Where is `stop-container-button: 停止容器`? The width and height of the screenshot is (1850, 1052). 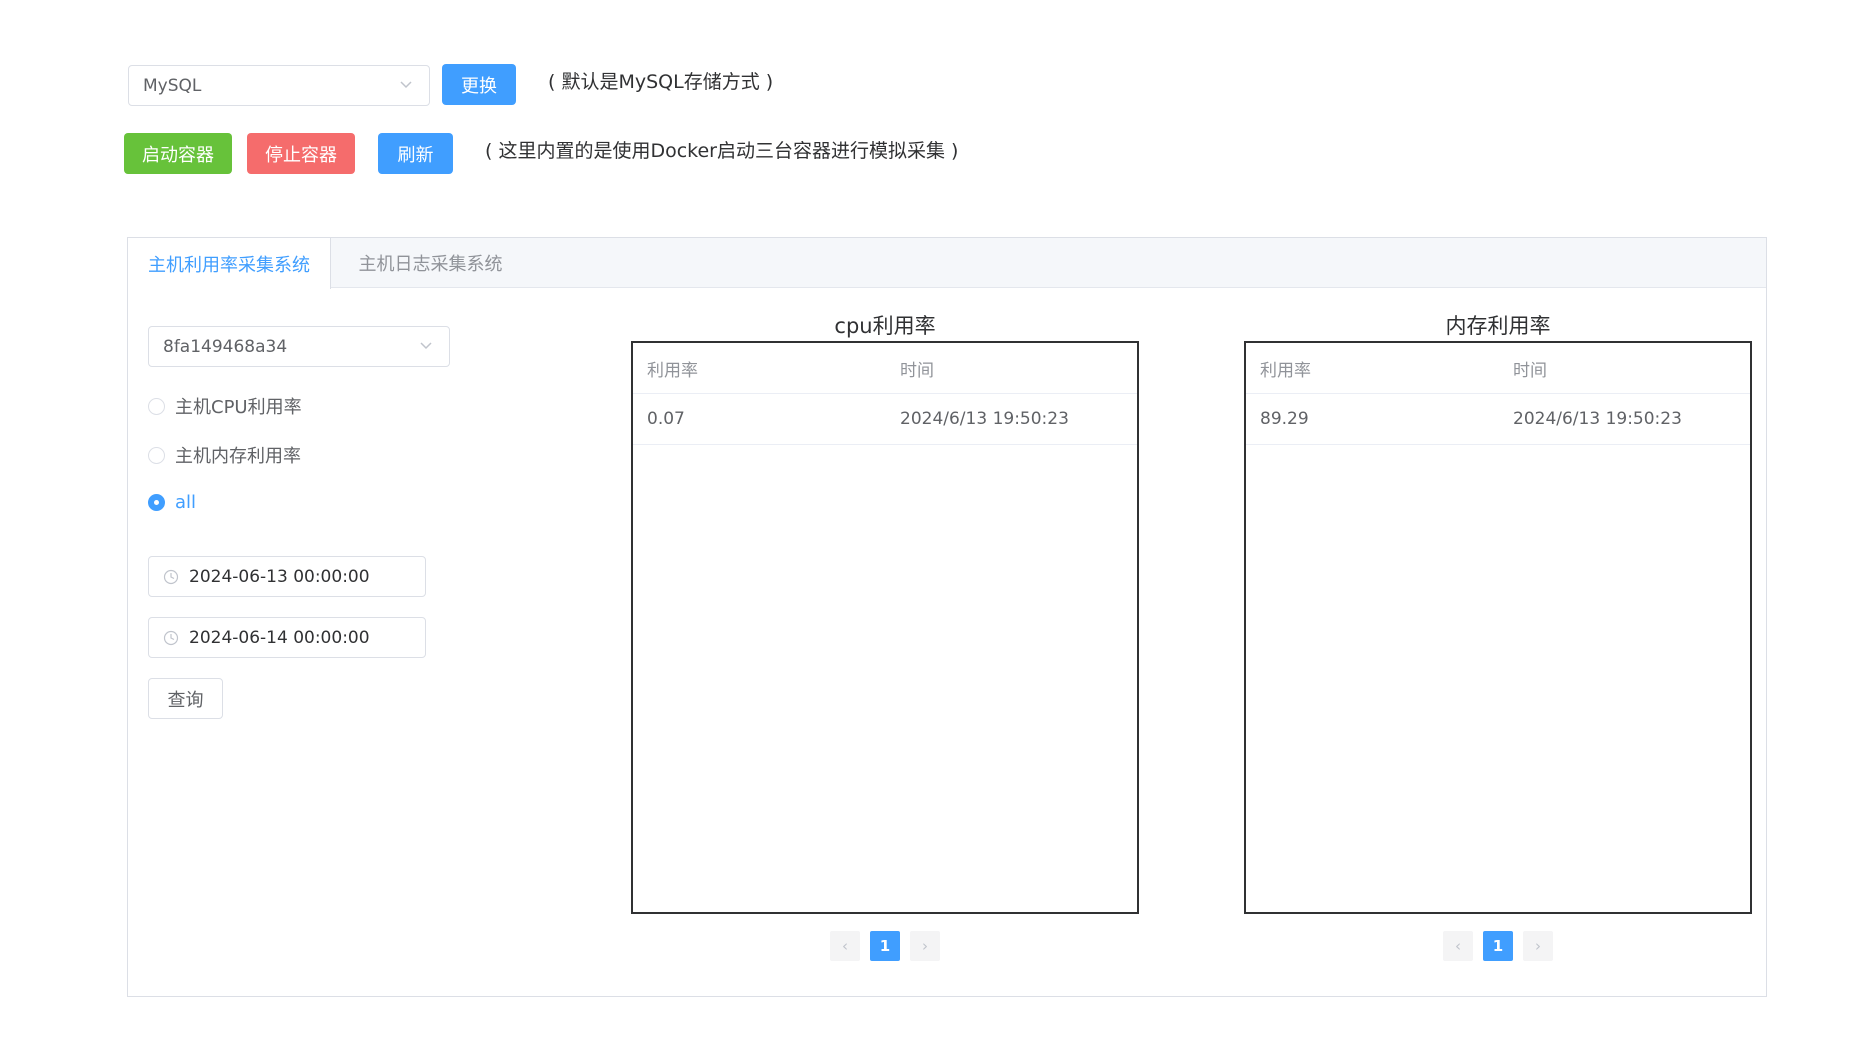 stop-container-button: 停止容器 is located at coordinates (301, 153).